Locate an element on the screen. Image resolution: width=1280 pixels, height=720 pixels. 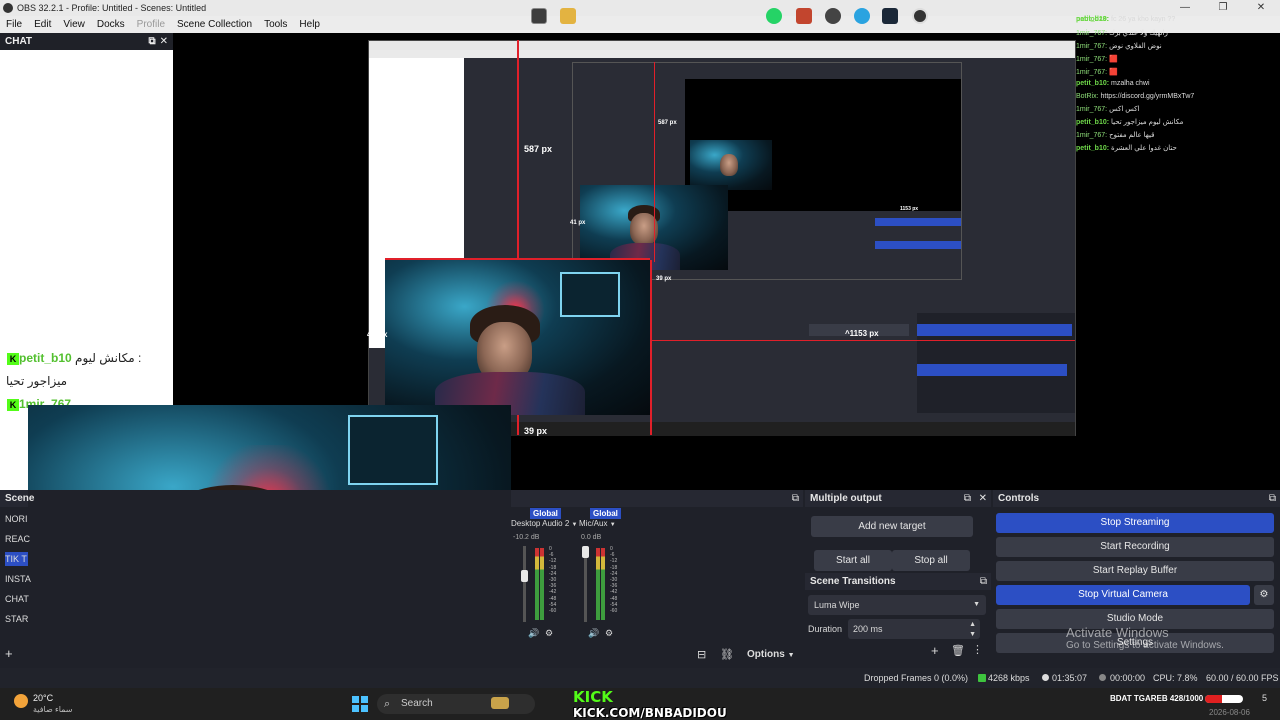
menu-file: File is located at coordinates (14, 24).